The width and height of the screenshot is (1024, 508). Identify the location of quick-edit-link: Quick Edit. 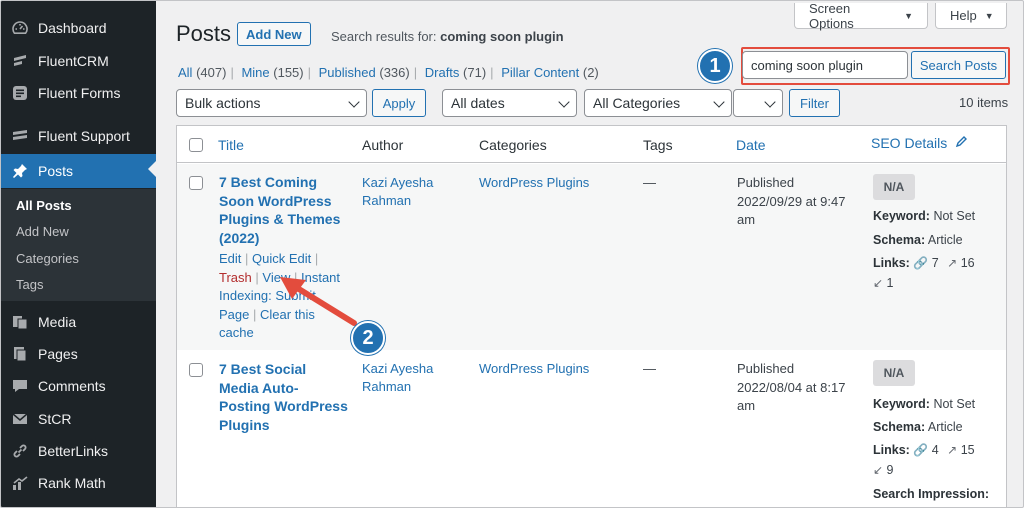
(281, 258).